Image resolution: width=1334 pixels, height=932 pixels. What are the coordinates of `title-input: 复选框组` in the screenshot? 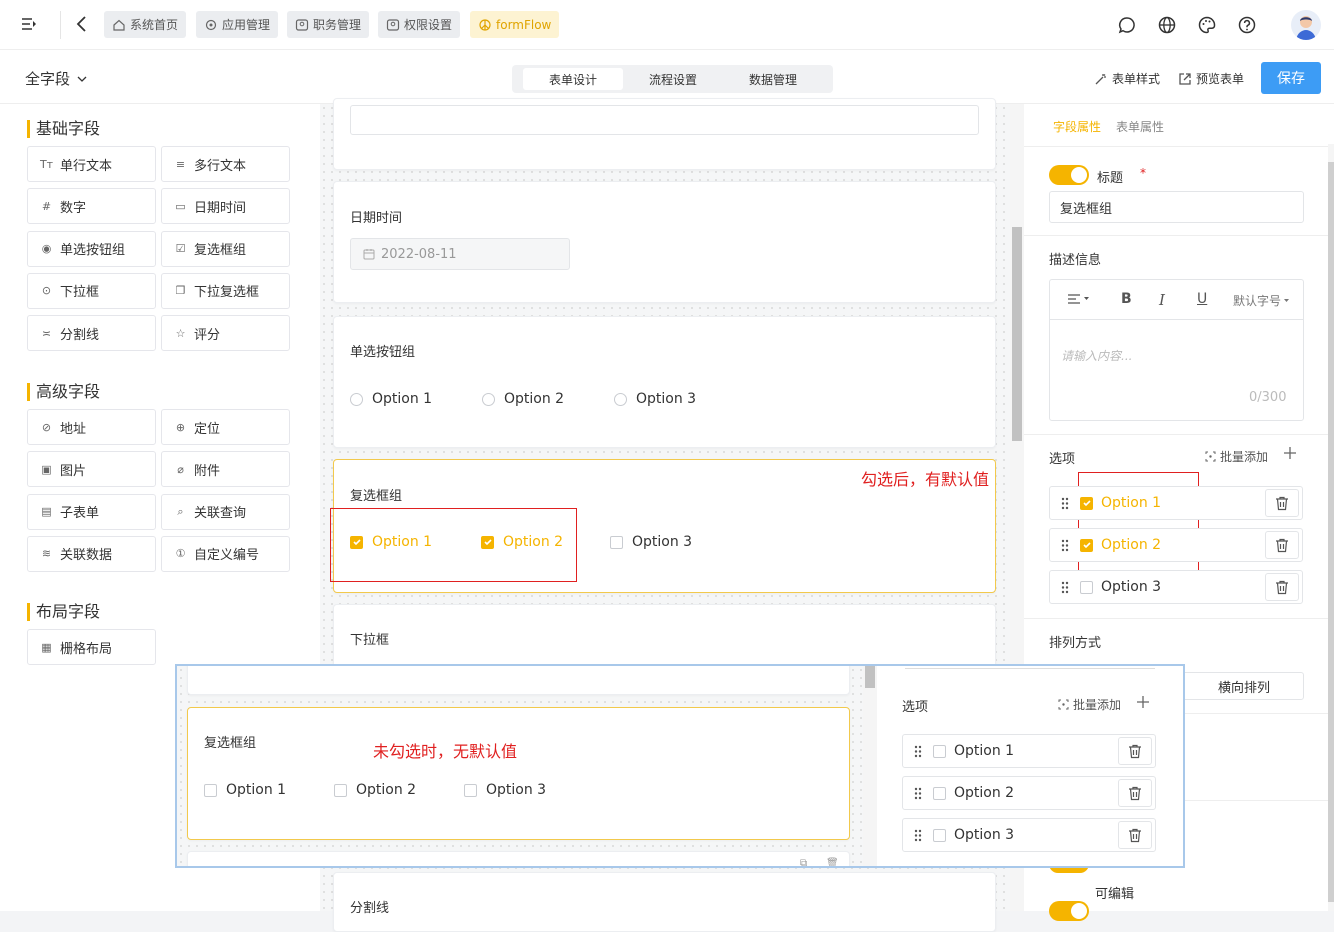 It's located at (1176, 207).